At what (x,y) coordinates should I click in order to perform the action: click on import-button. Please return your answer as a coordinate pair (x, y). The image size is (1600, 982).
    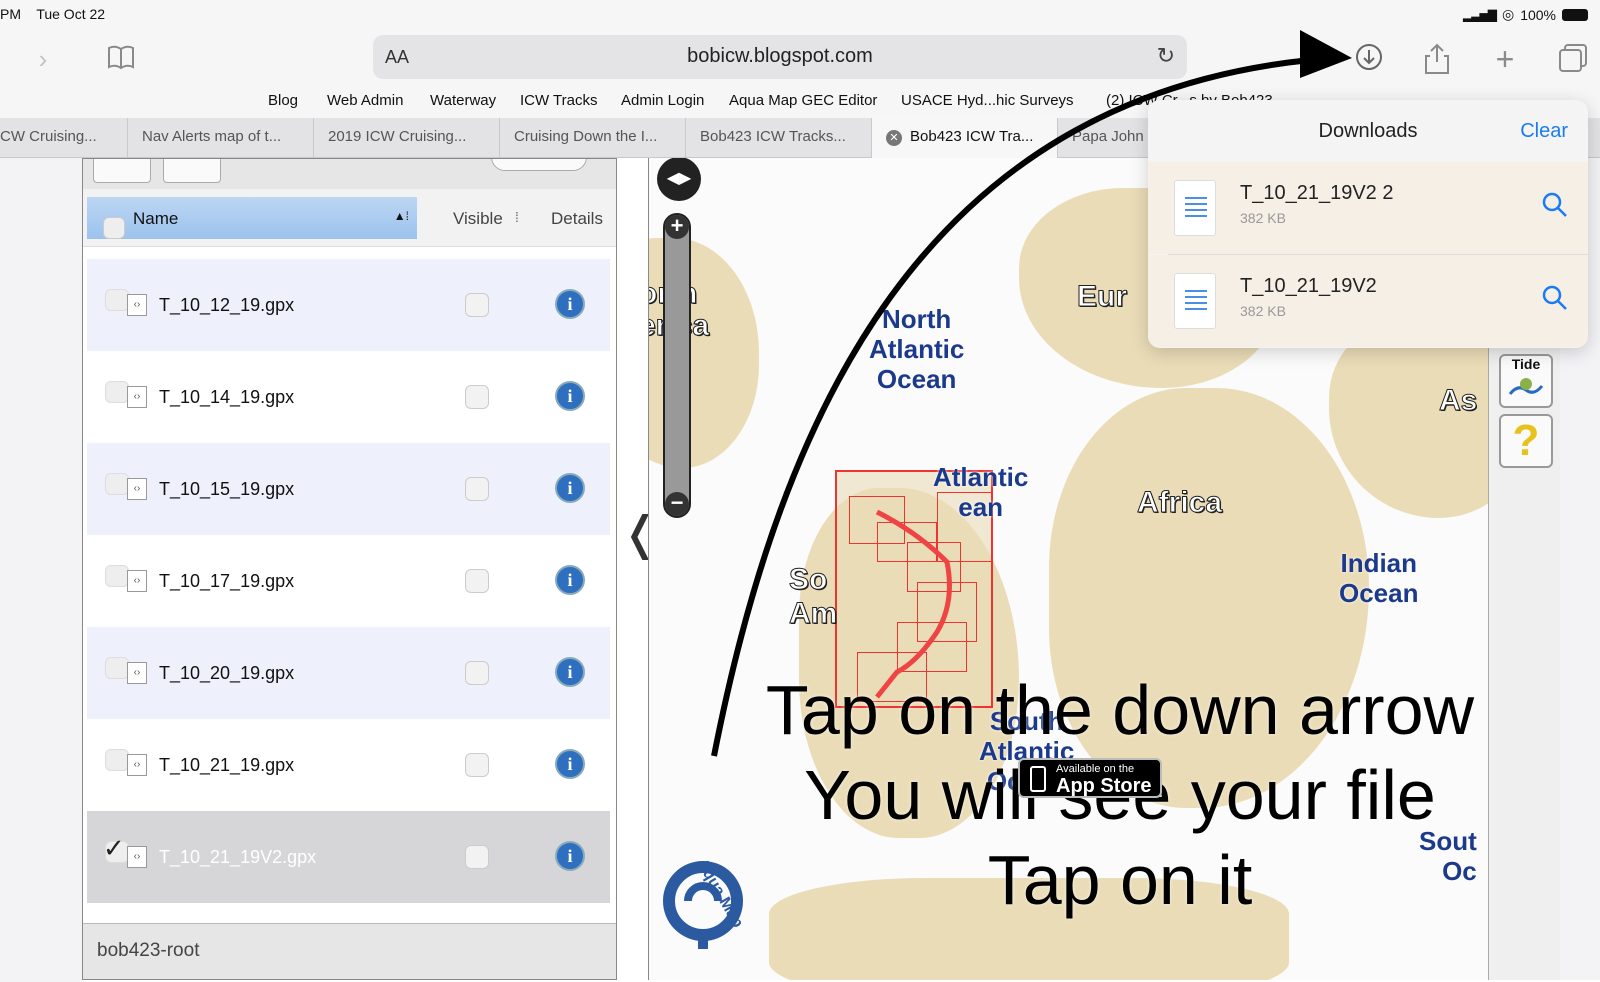
    Looking at the image, I should click on (122, 171).